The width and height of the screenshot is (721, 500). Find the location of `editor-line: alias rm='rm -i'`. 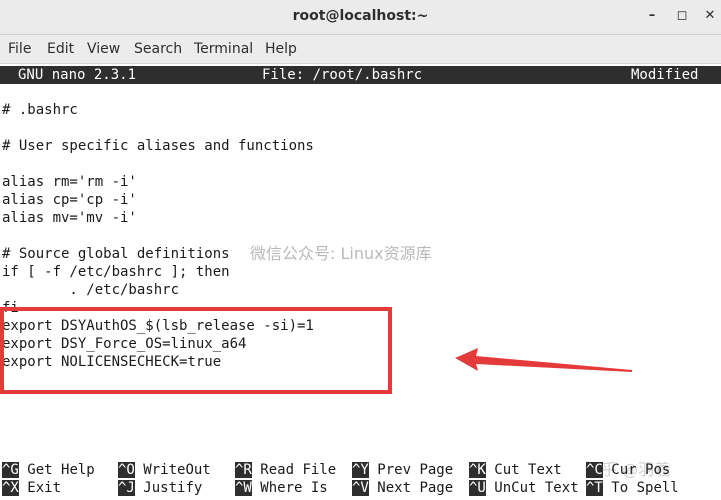

editor-line: alias rm='rm -i' is located at coordinates (69, 182).